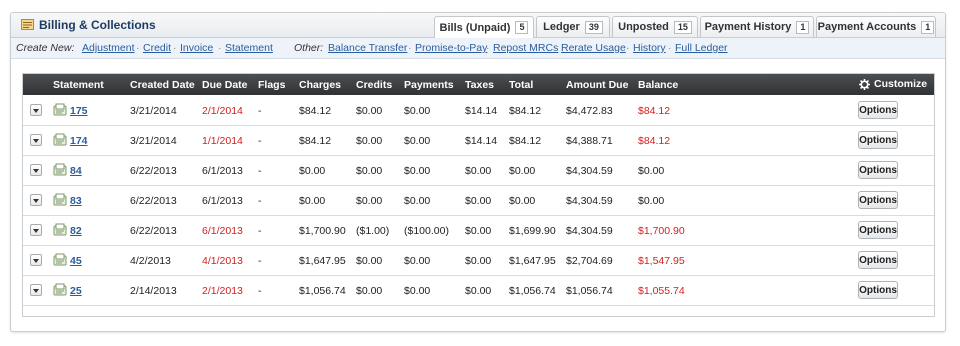 This screenshot has height=346, width=960. I want to click on col-flags: Flags, so click(272, 85).